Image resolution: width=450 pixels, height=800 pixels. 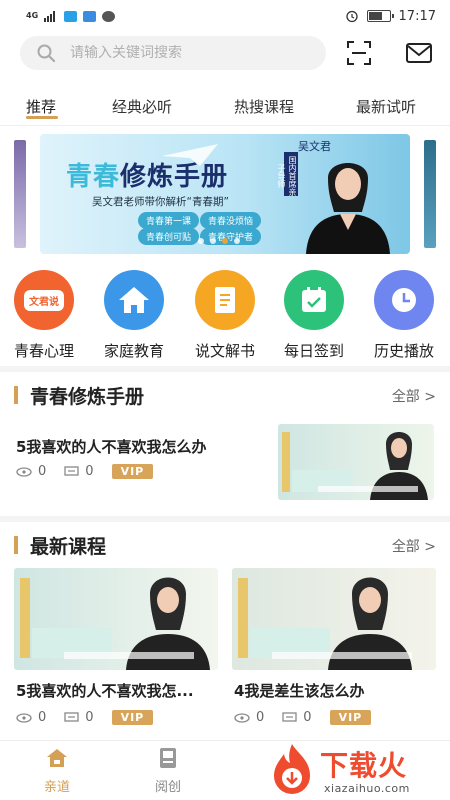 I want to click on watermark-logo: 下载火 xiazaihuo.com, so click(x=358, y=771).